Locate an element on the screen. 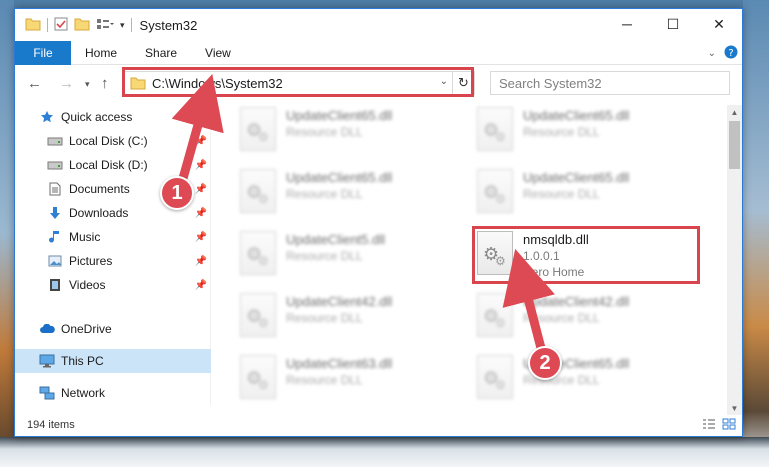 Image resolution: width=769 pixels, height=467 pixels. maximize-button: ☐ is located at coordinates (673, 24).